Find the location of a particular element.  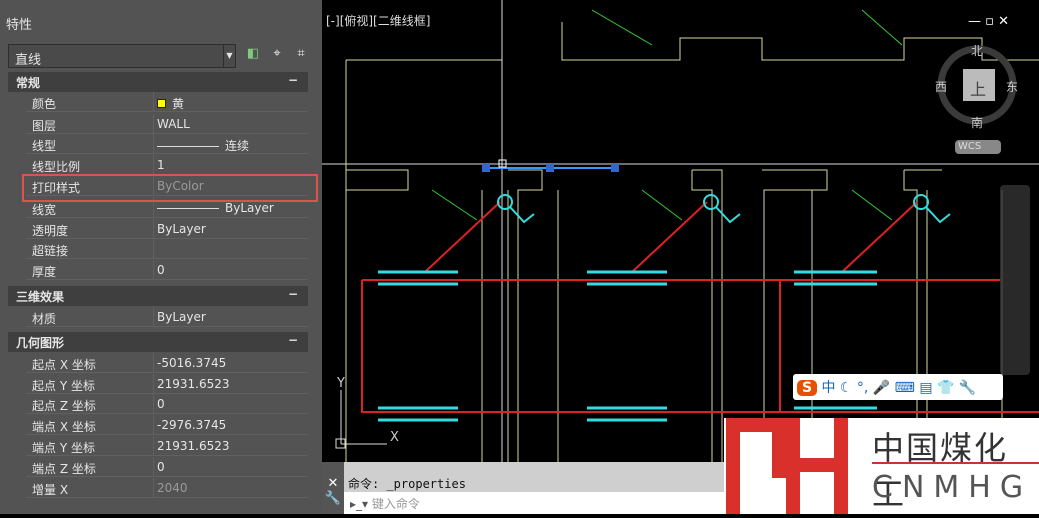

property-name: 颜色 is located at coordinates (44, 104).